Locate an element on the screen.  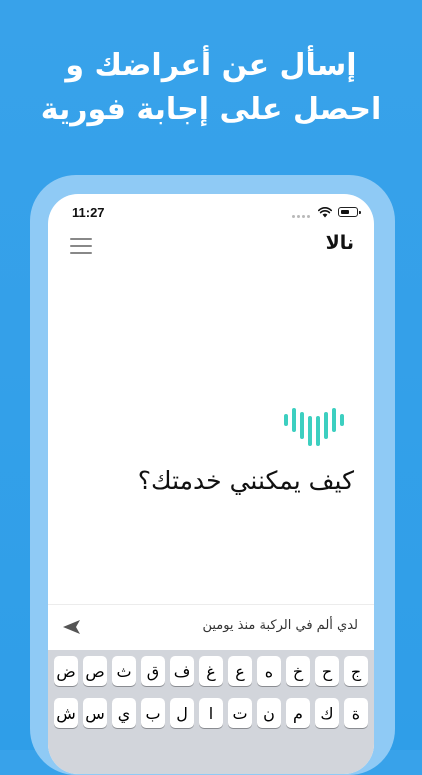
keyboard-key: س is located at coordinates (95, 713).